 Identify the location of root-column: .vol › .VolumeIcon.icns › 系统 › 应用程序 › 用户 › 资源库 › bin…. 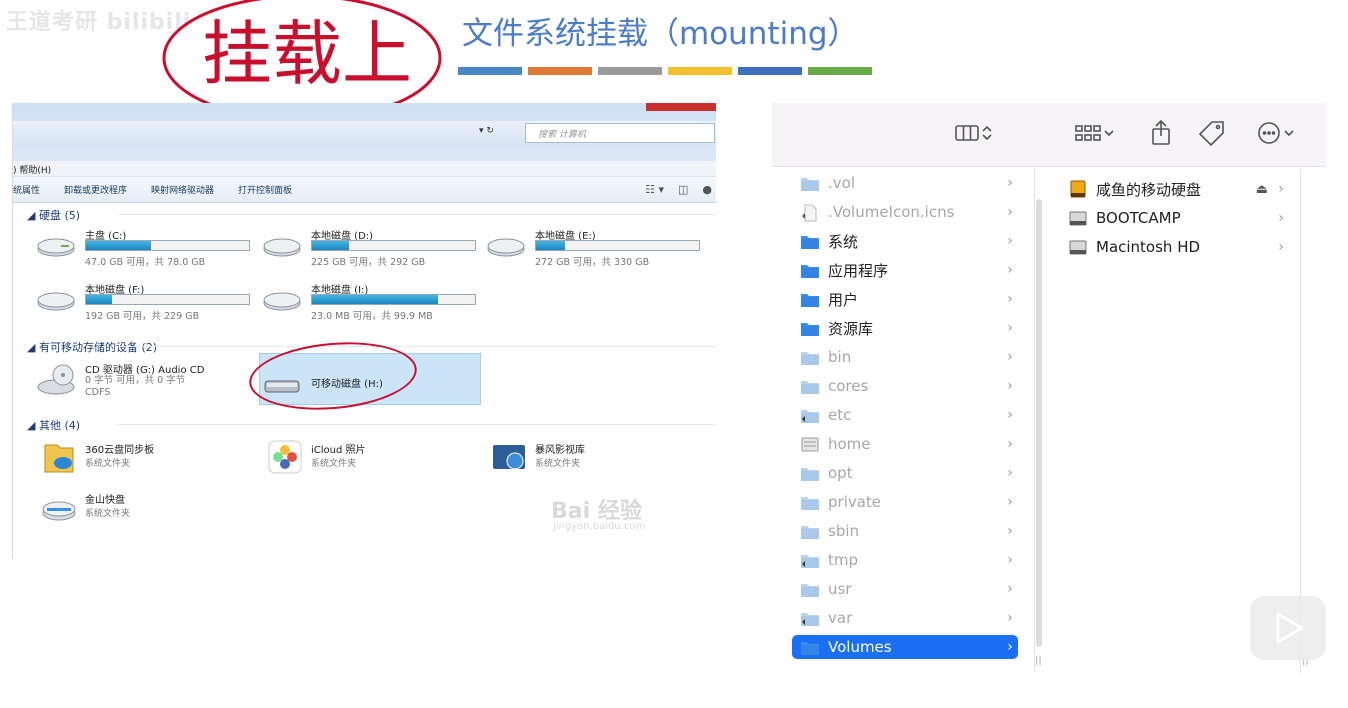
(912, 419).